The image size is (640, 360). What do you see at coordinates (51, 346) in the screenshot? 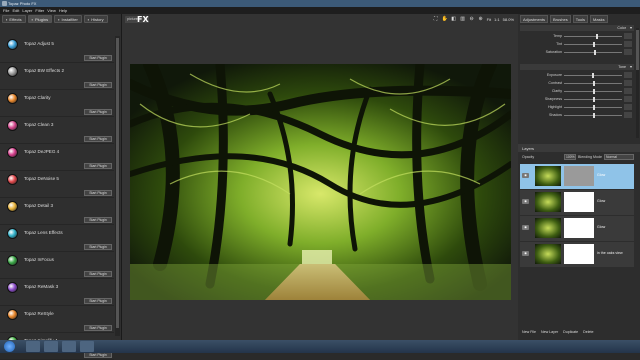
I see `taskbar-app-browser-icon` at bounding box center [51, 346].